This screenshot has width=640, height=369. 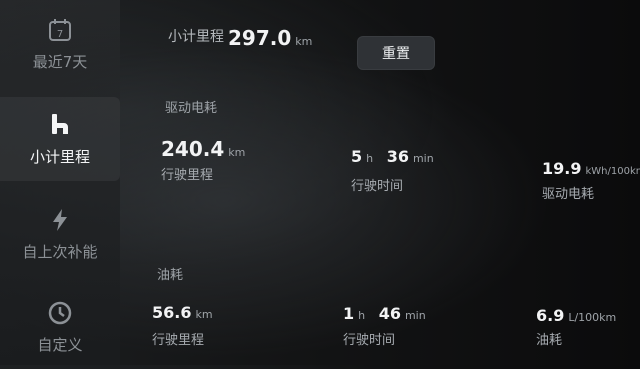 I want to click on electric-distance-label: 行驶里程, so click(x=187, y=175).